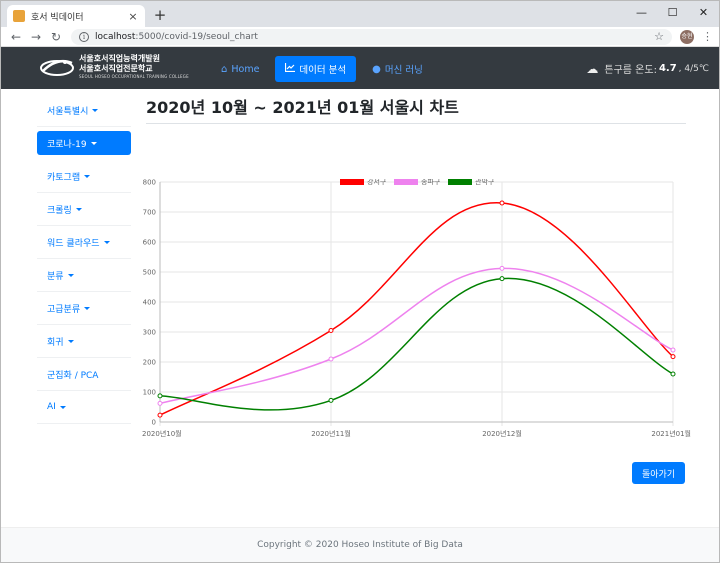 The height and width of the screenshot is (563, 720). What do you see at coordinates (67, 144) in the screenshot?
I see `sidebar-item-label: 코로나-19` at bounding box center [67, 144].